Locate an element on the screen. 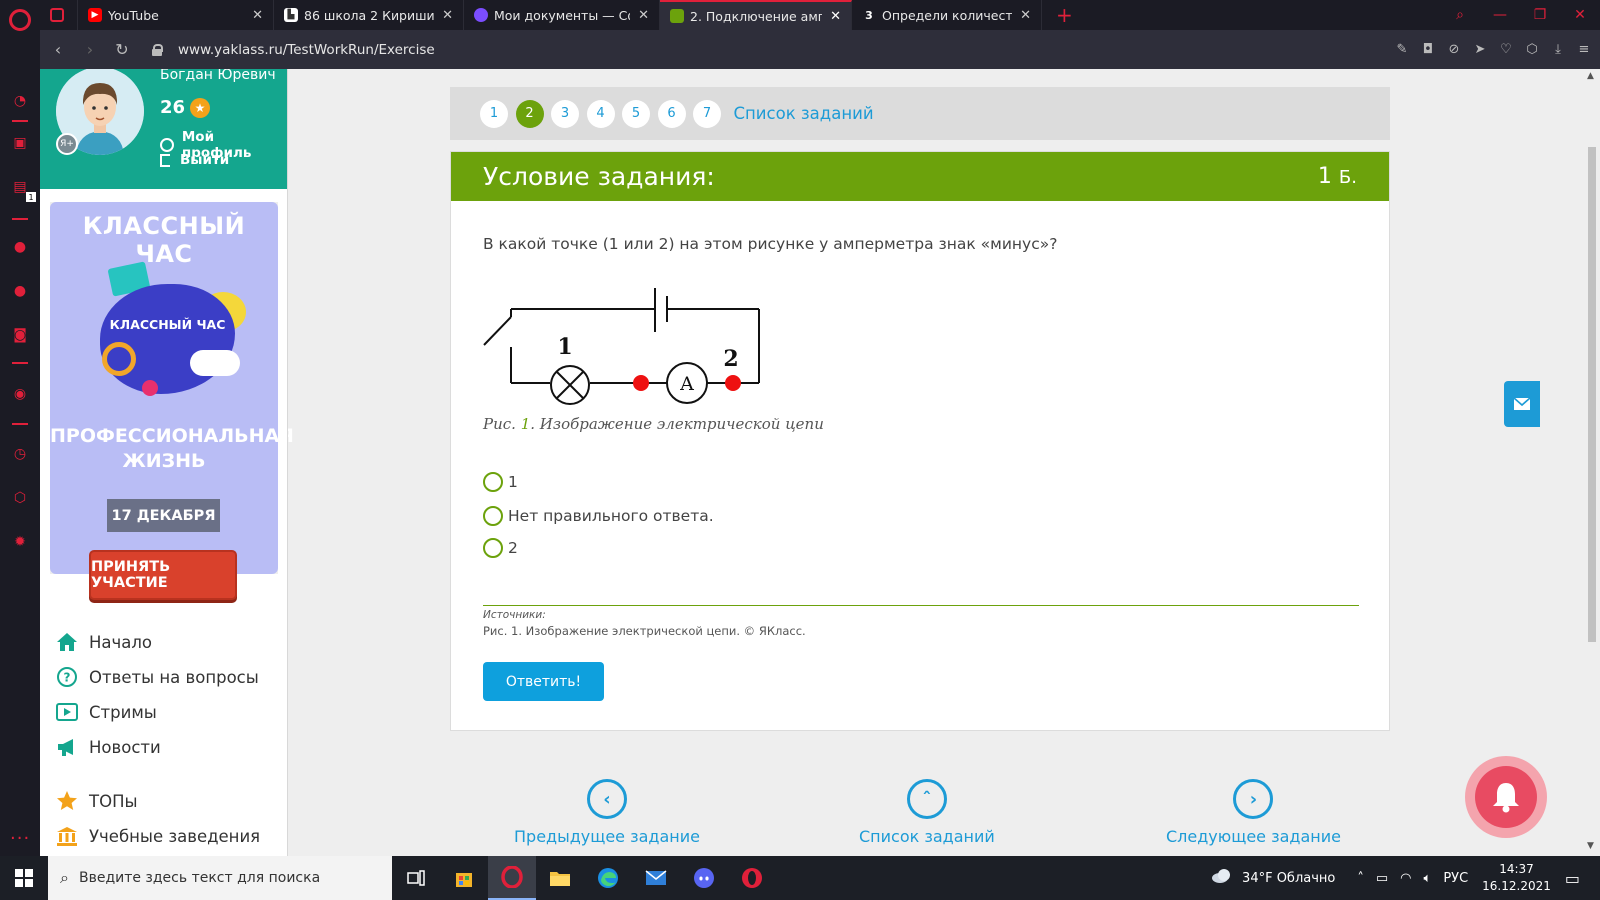 The height and width of the screenshot is (900, 1600). close-window-icon: ✕ is located at coordinates (1580, 15).